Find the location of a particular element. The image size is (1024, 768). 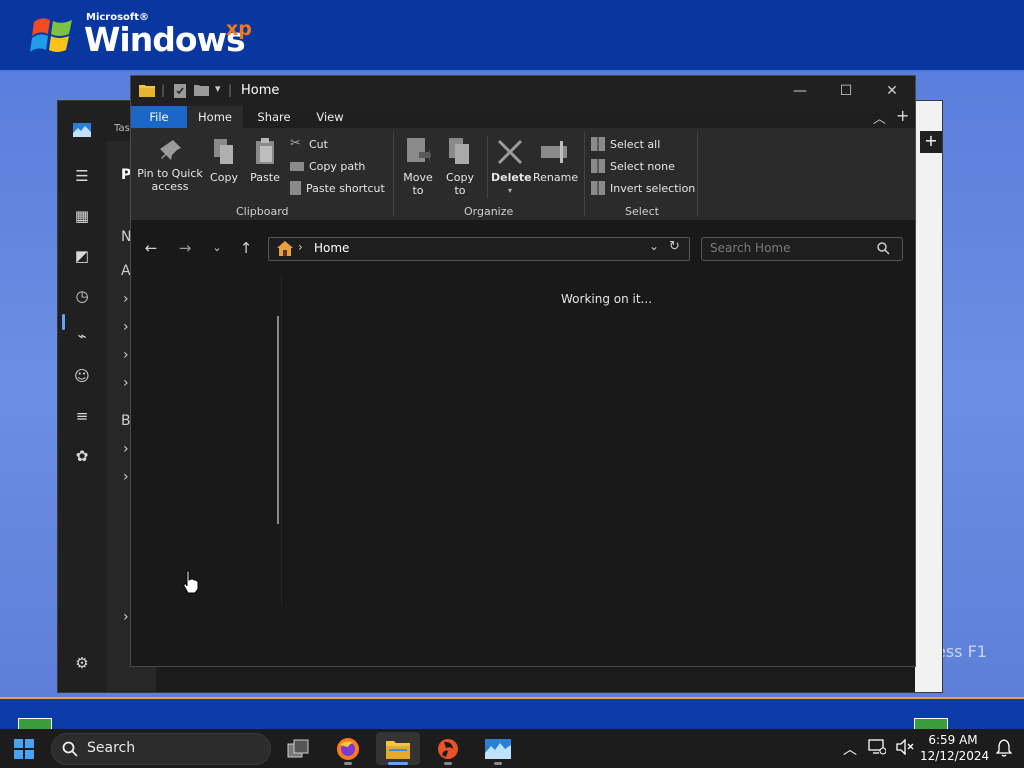

cut-label: Cut is located at coordinates (318, 144).